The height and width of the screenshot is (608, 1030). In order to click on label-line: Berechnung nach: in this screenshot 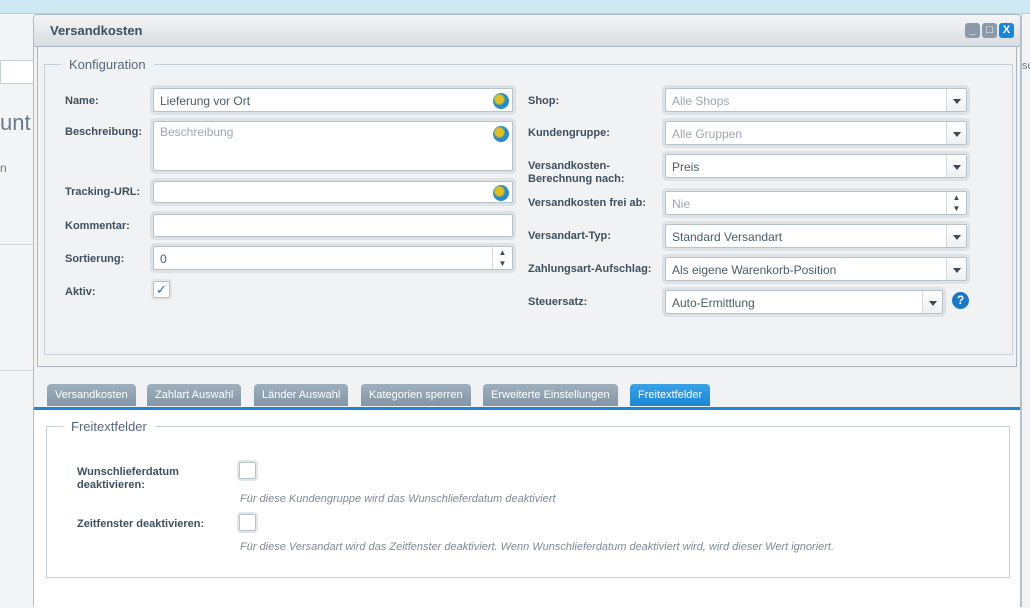, I will do `click(576, 179)`.